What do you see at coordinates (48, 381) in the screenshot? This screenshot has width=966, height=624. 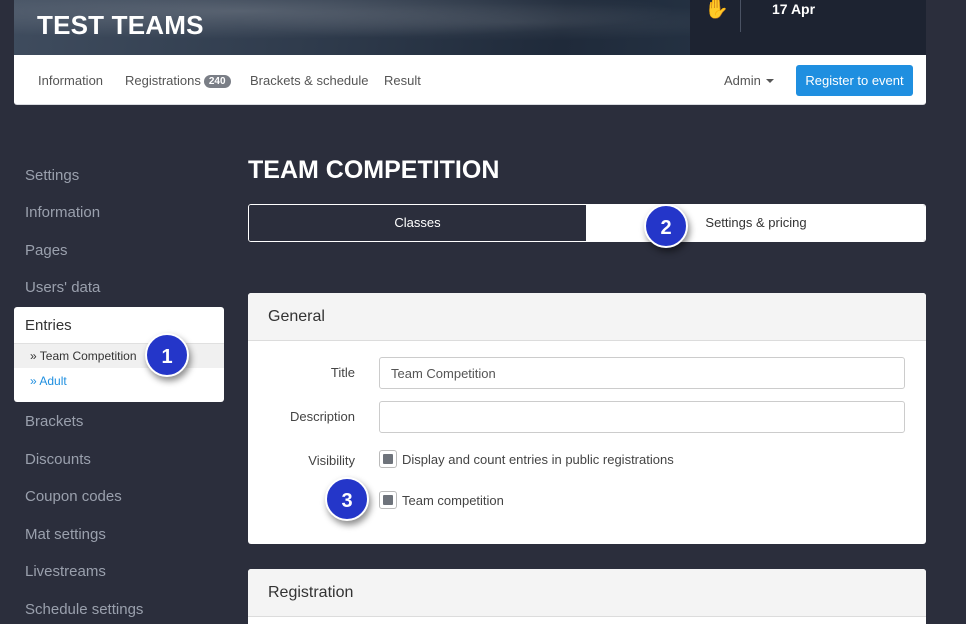 I see `sidebar-subitem-adult: » Adult` at bounding box center [48, 381].